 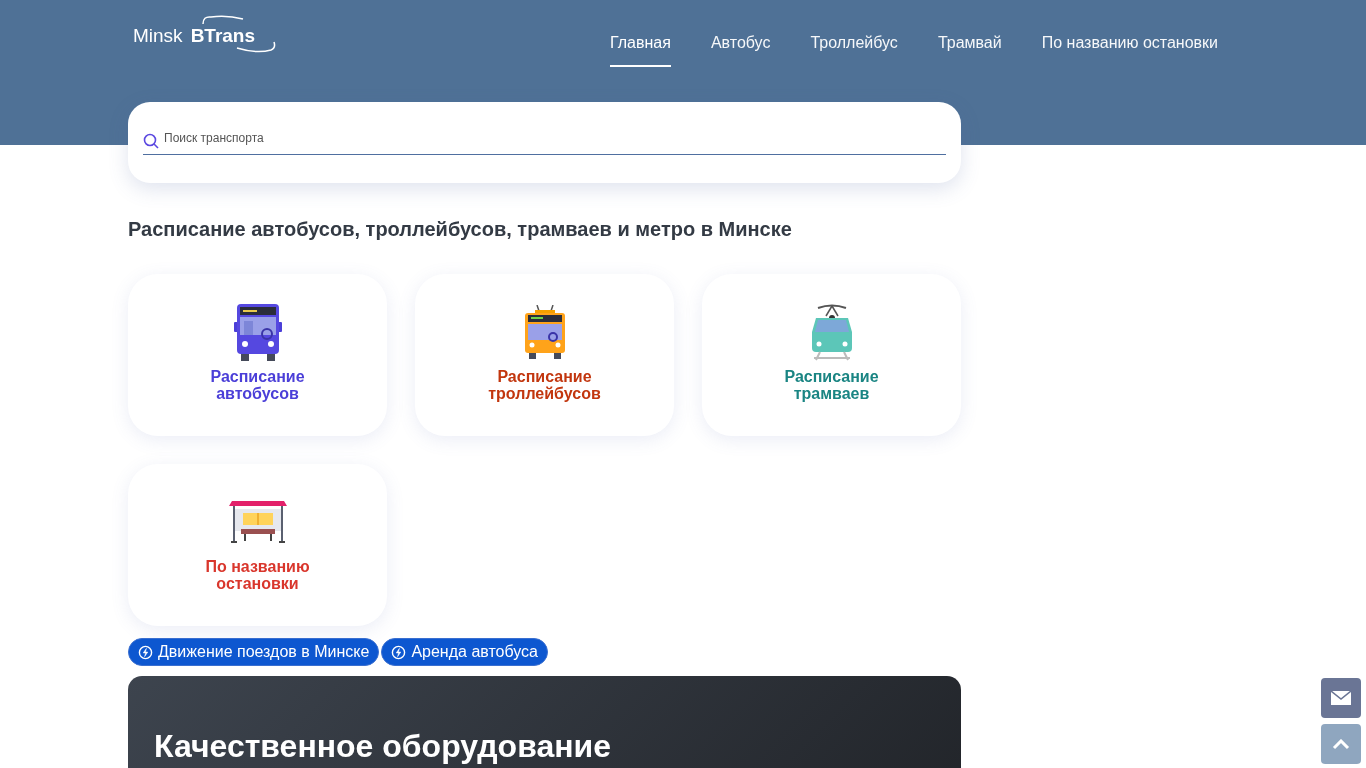 What do you see at coordinates (831, 385) in the screenshot?
I see `card-label: Расписание трамваев` at bounding box center [831, 385].